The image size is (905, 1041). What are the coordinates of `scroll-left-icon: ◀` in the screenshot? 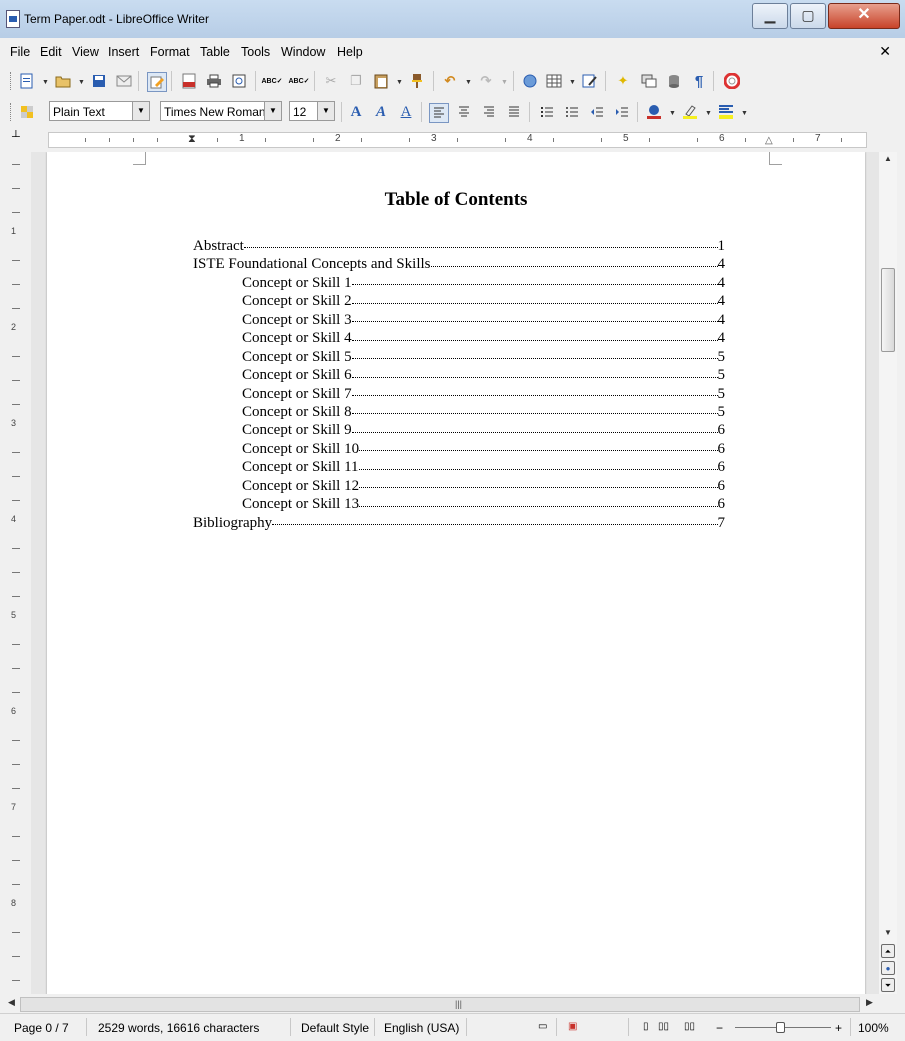 It's located at (11, 1002).